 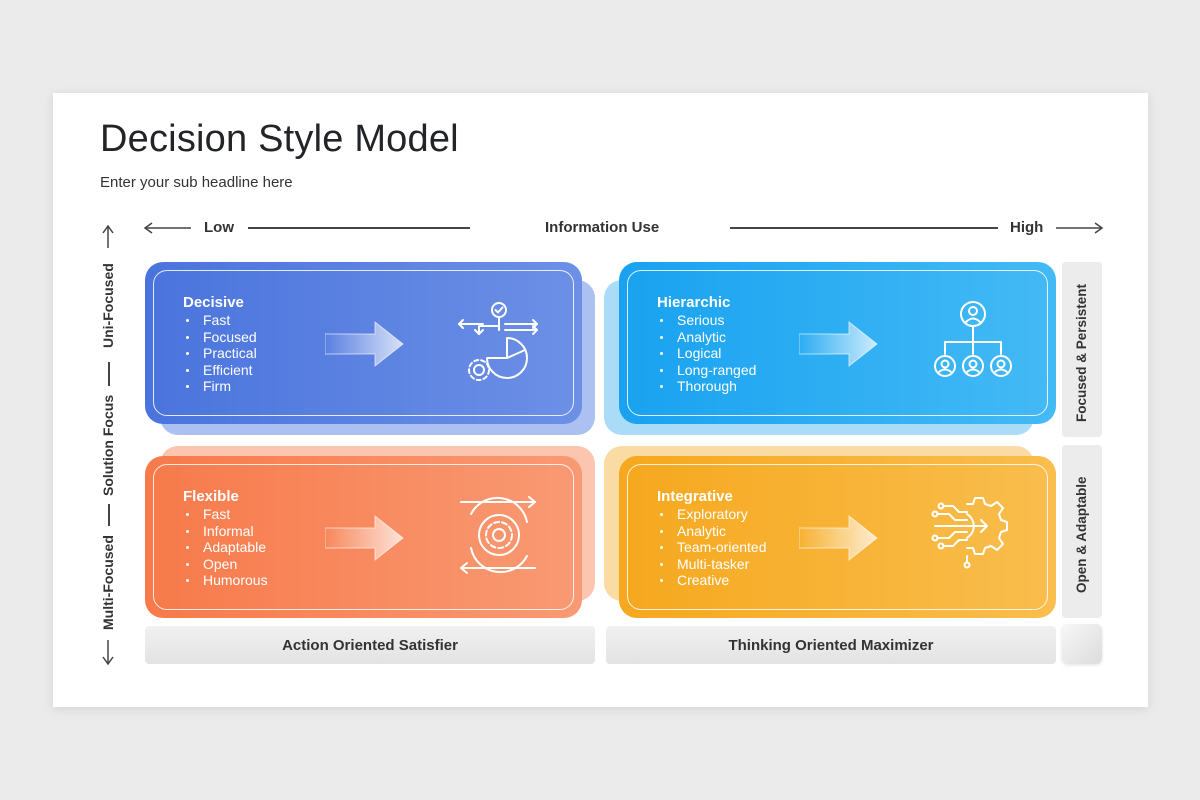 I want to click on top-axis-left-arrow-icon, so click(x=167, y=228).